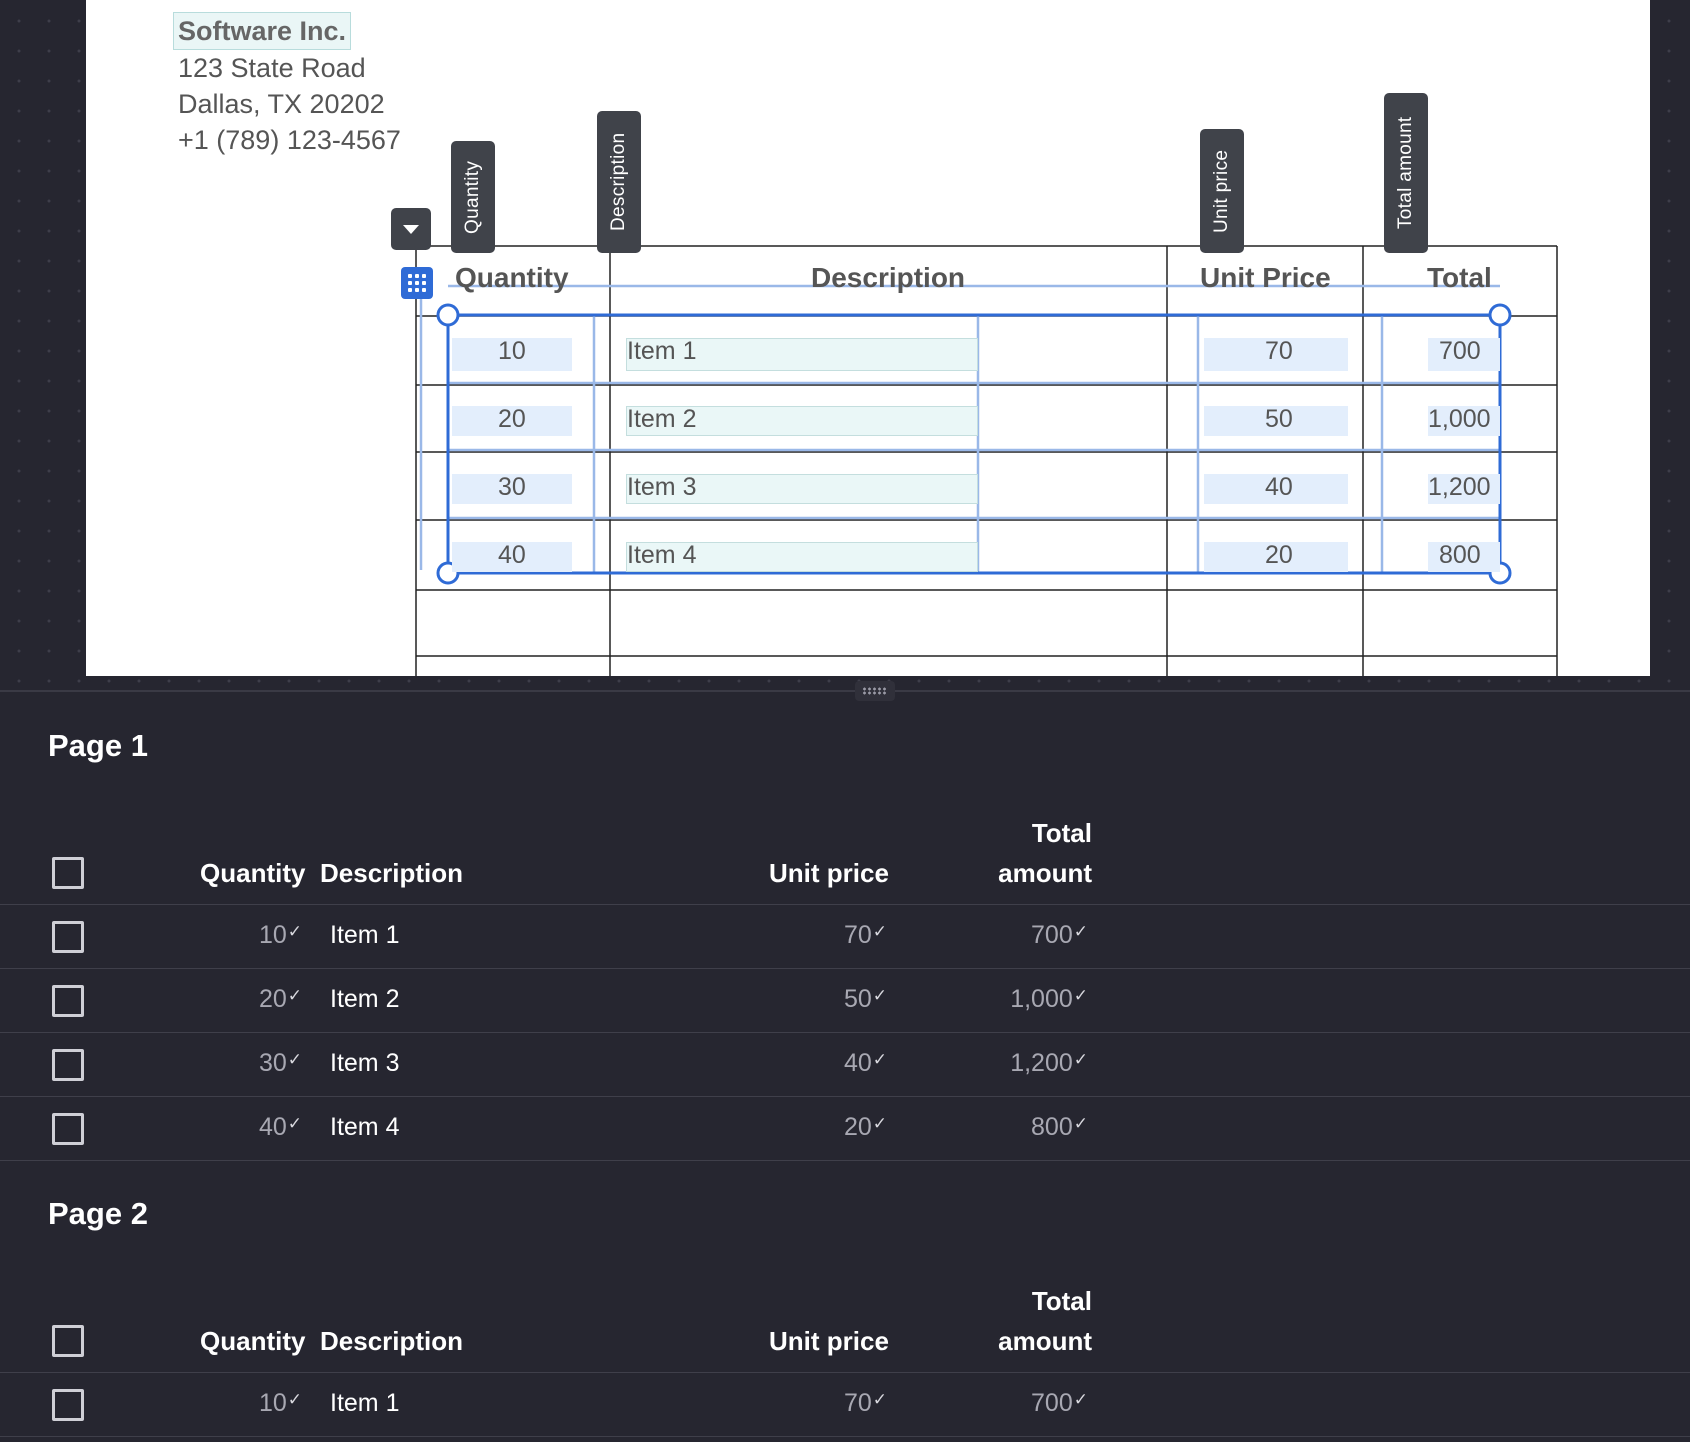 The height and width of the screenshot is (1442, 1690). Describe the element at coordinates (512, 487) in the screenshot. I see `doc-cell-quantity: 30` at that location.